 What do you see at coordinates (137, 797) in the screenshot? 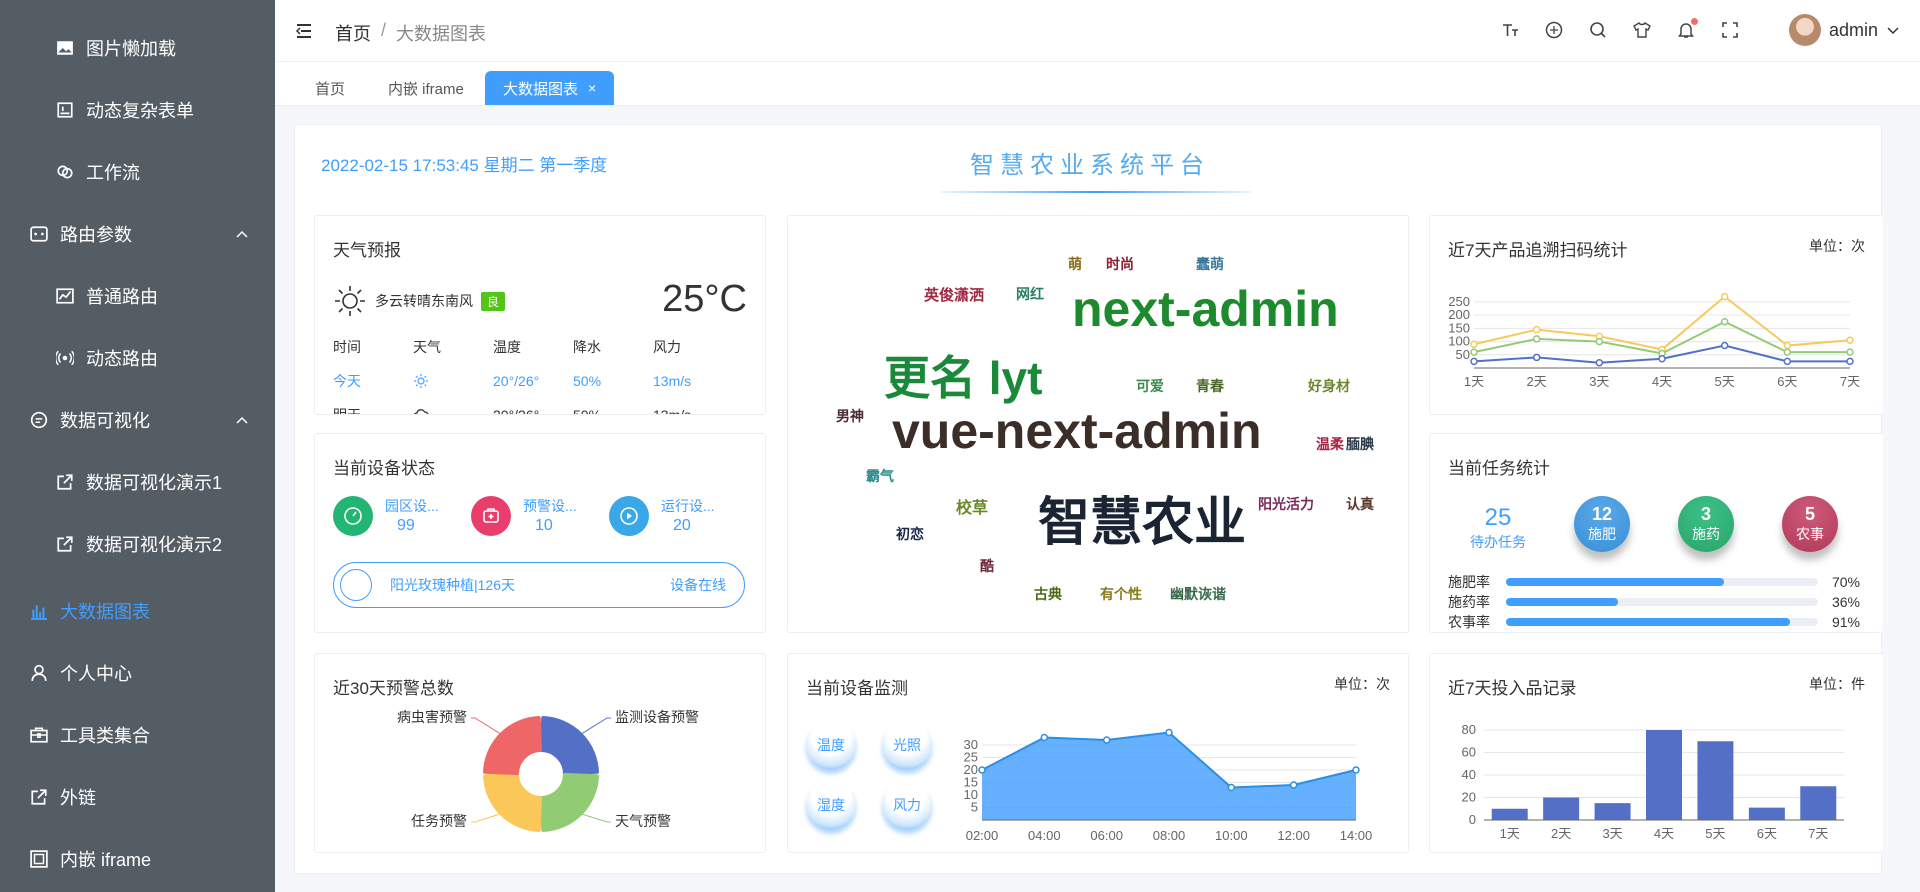
I see `sidebar-item-external-link: 外链` at bounding box center [137, 797].